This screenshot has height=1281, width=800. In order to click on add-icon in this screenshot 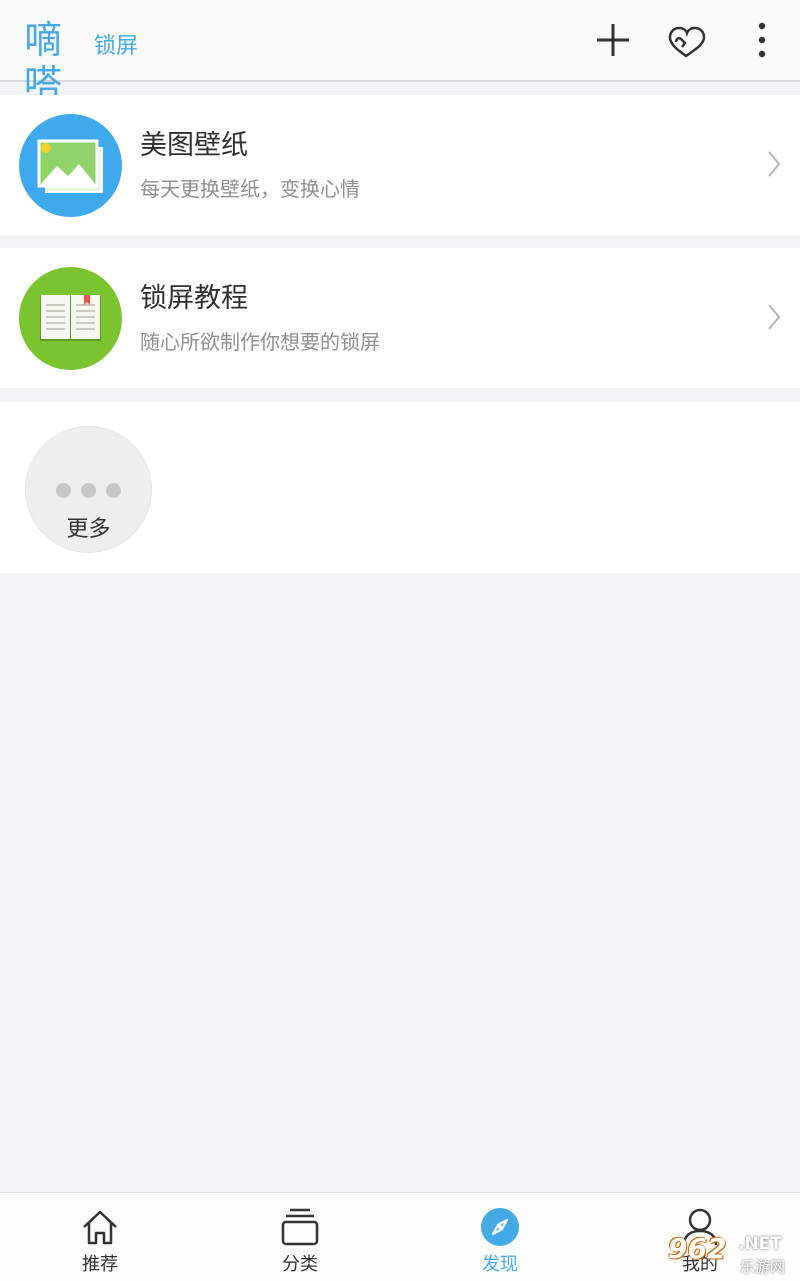, I will do `click(613, 40)`.